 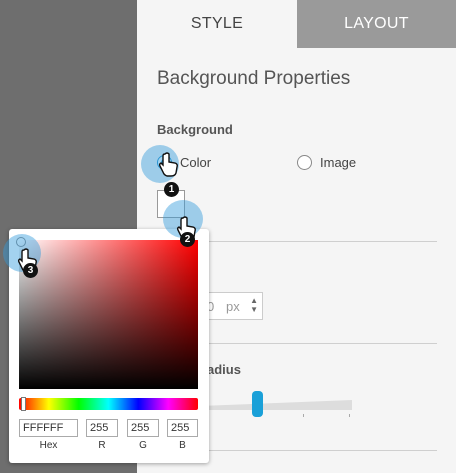 I want to click on radio-image-label: Image, so click(x=338, y=162).